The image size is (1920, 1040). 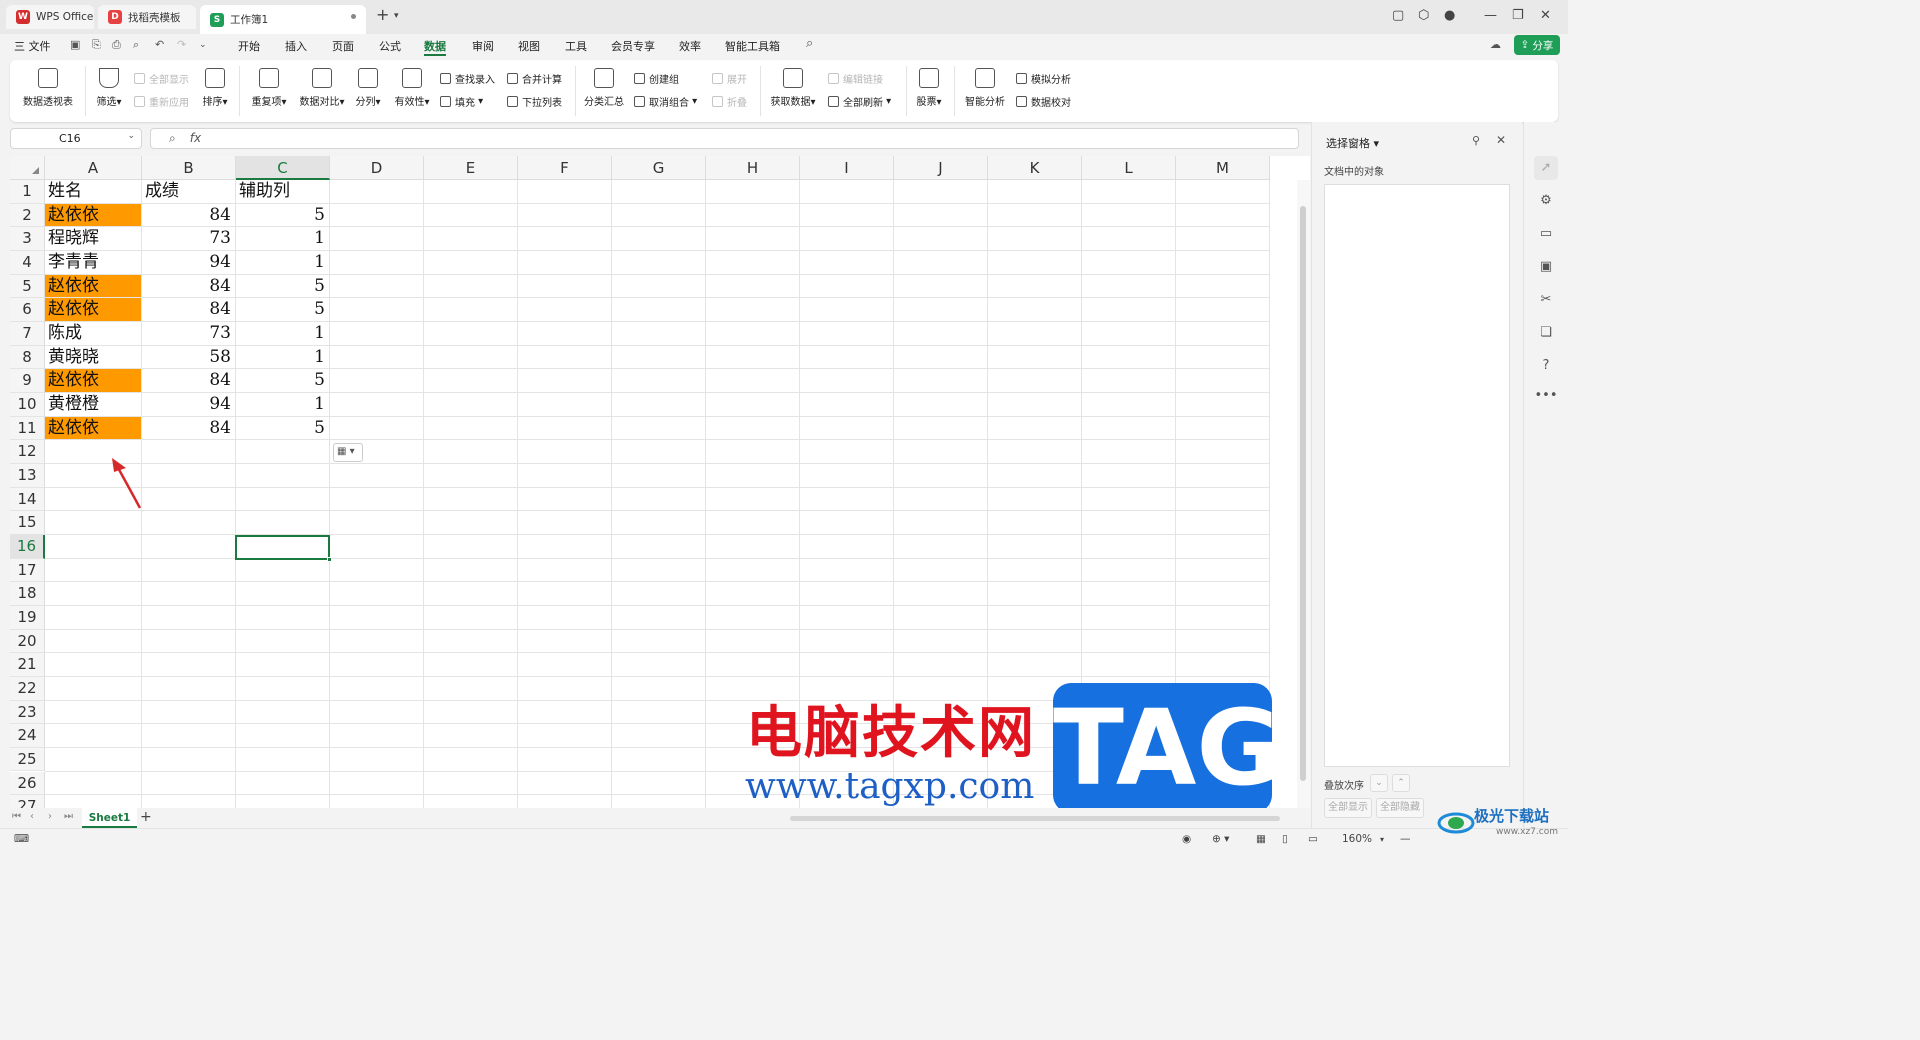 What do you see at coordinates (136, 45) in the screenshot?
I see `preview-icon: ⌕` at bounding box center [136, 45].